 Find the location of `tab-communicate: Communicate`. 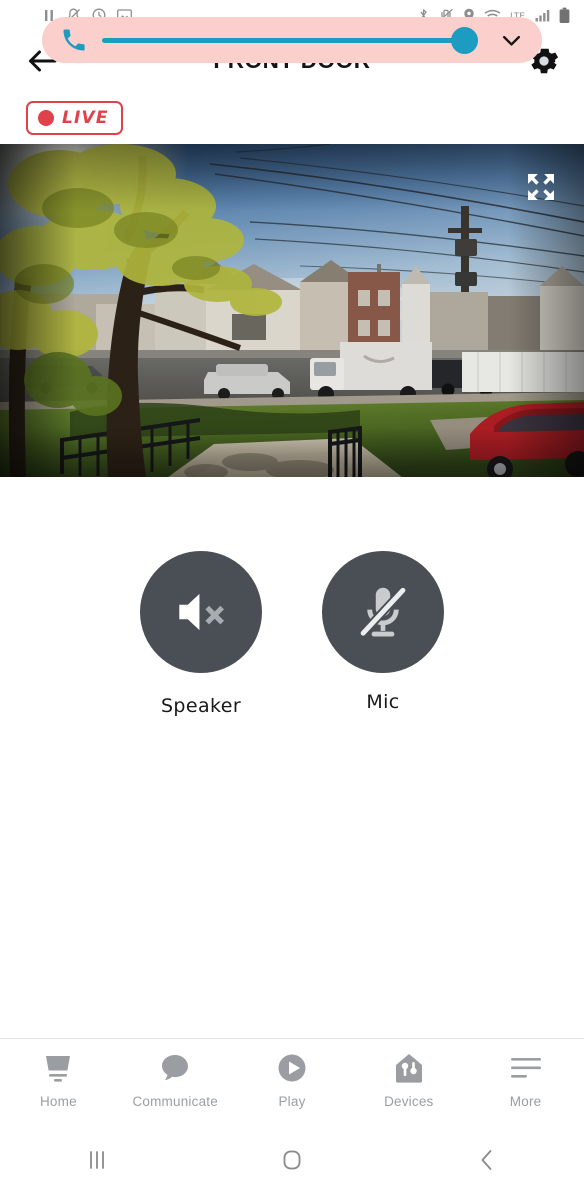

tab-communicate: Communicate is located at coordinates (175, 1080).